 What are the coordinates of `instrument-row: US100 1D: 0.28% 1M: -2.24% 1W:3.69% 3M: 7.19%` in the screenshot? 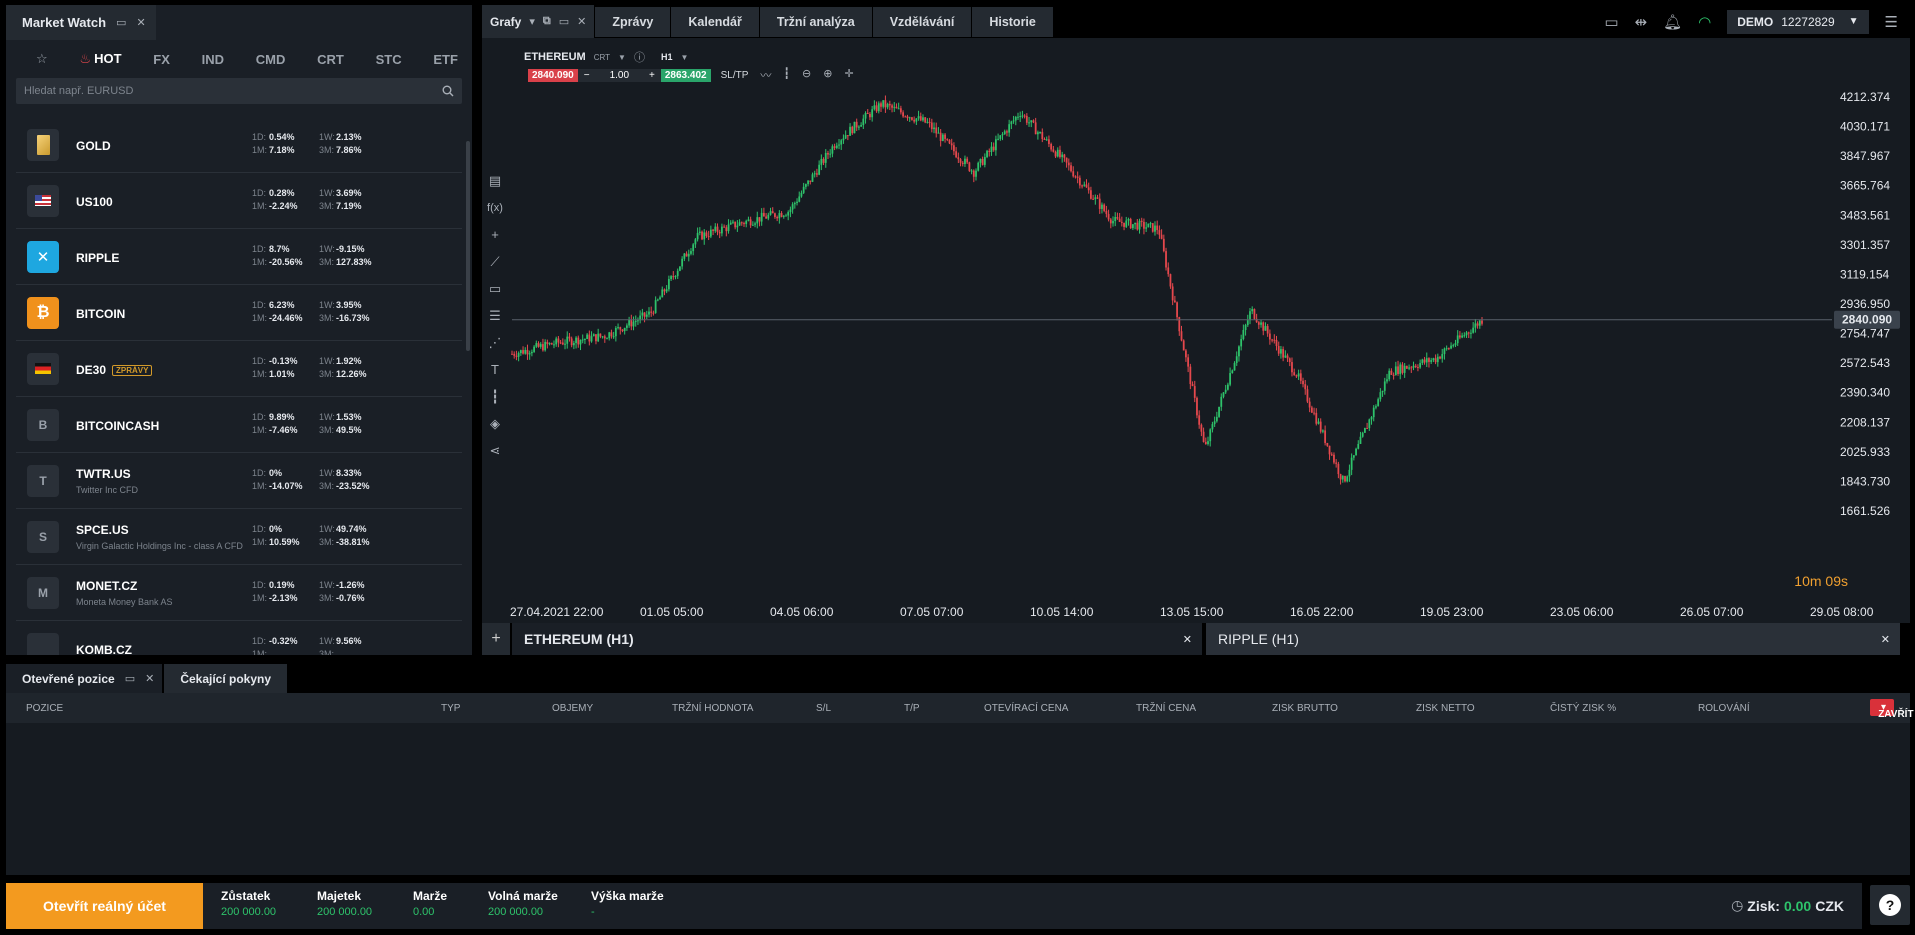 It's located at (239, 201).